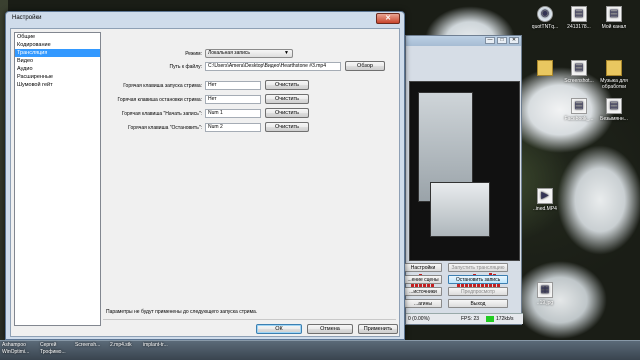 The width and height of the screenshot is (640, 360). I want to click on obs-button-row-4: ...агины Выход, so click(463, 304).